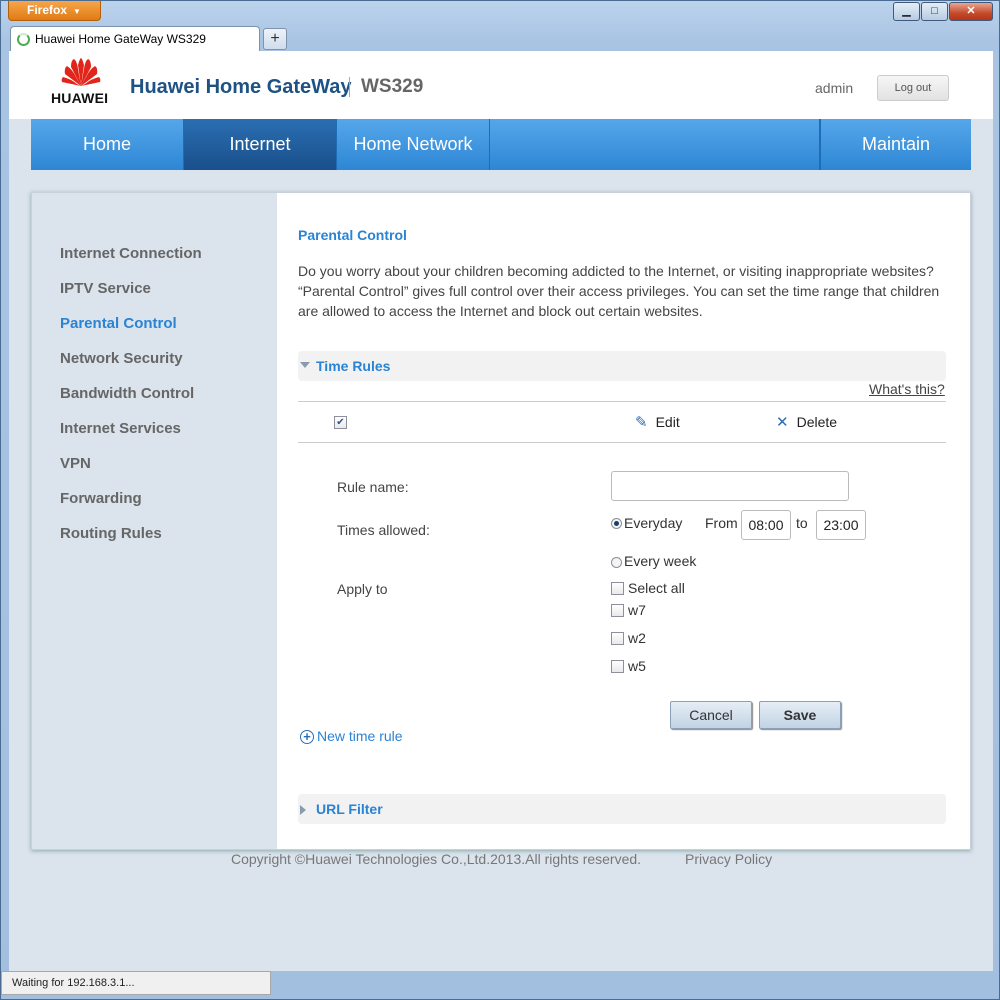  I want to click on url-filter-label: URL Filter, so click(349, 809).